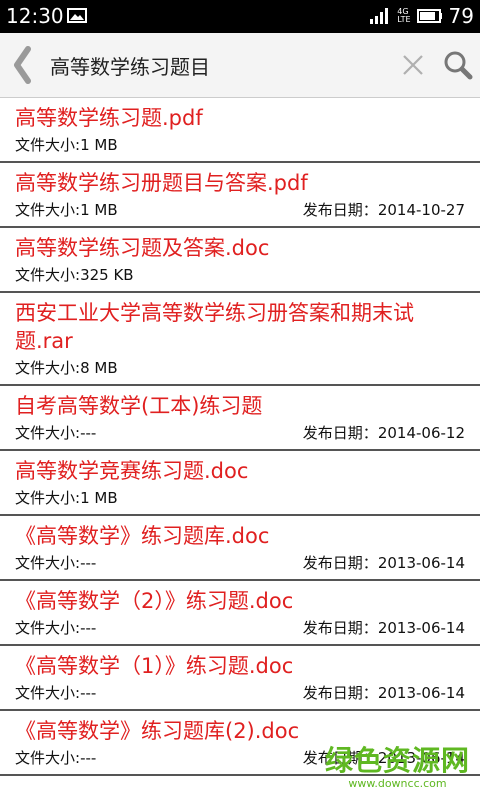  I want to click on result-title: 高等数学练习题及答案.doc, so click(235, 248).